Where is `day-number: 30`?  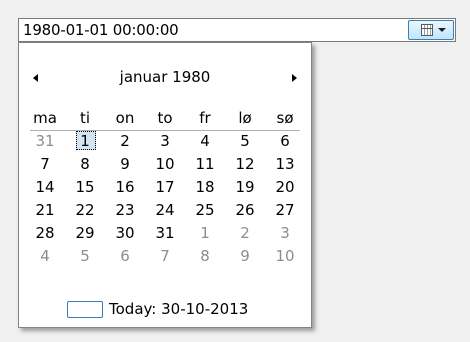 day-number: 30 is located at coordinates (125, 233).